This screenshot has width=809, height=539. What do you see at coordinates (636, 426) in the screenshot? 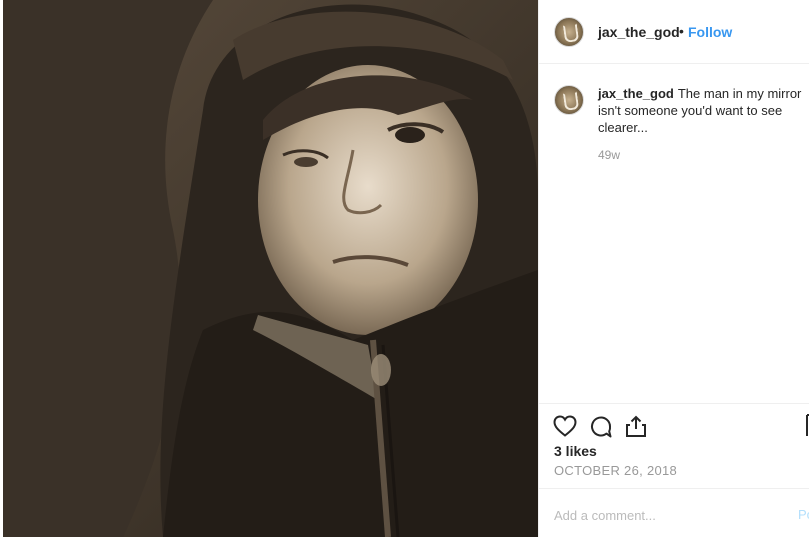
I see `share-icon` at bounding box center [636, 426].